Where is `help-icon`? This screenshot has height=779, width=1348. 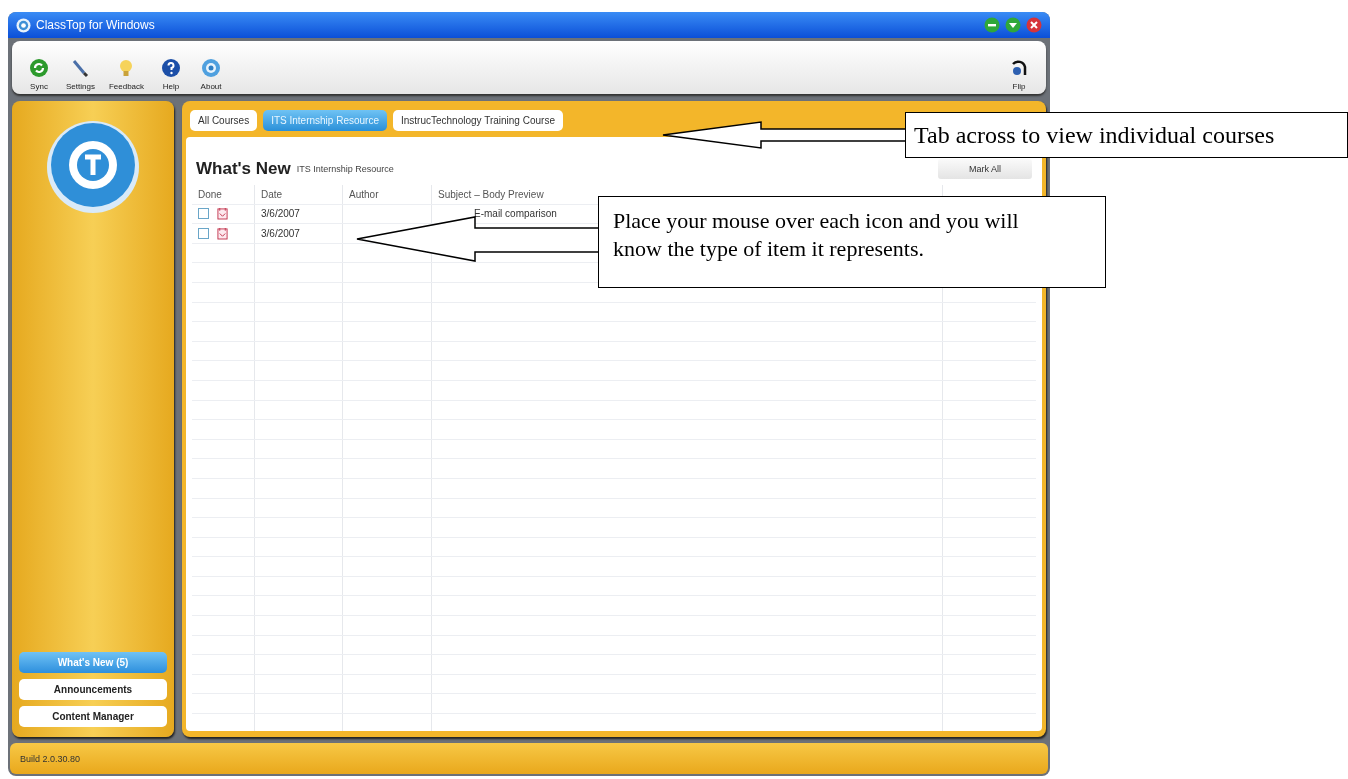
help-icon is located at coordinates (171, 68).